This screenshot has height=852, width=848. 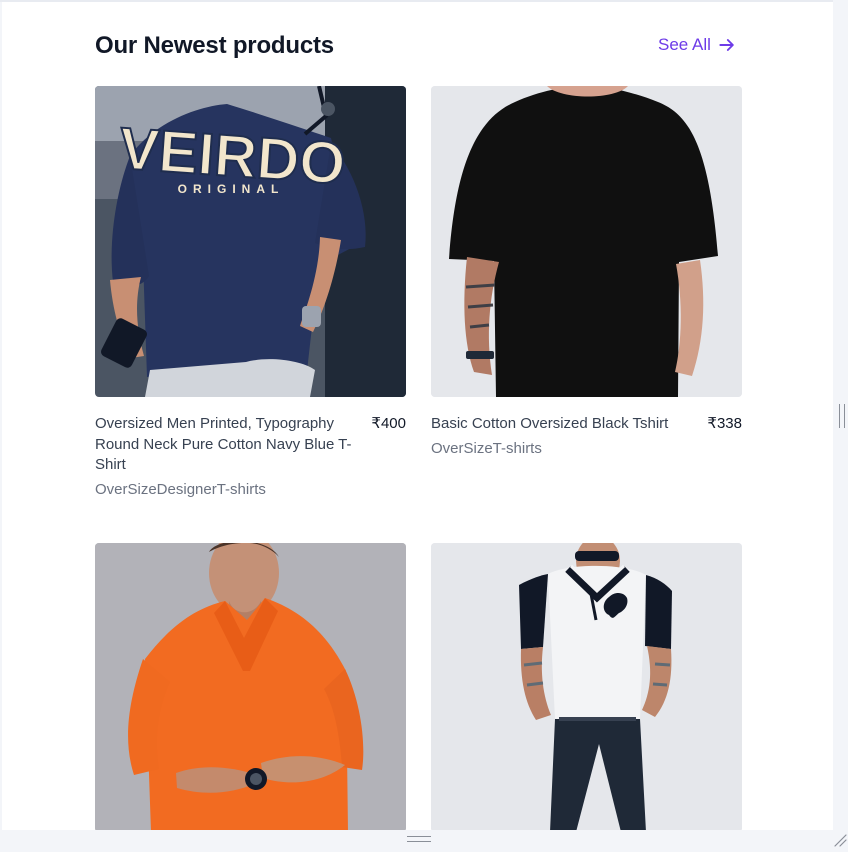 What do you see at coordinates (684, 44) in the screenshot?
I see `see-all-label: See All` at bounding box center [684, 44].